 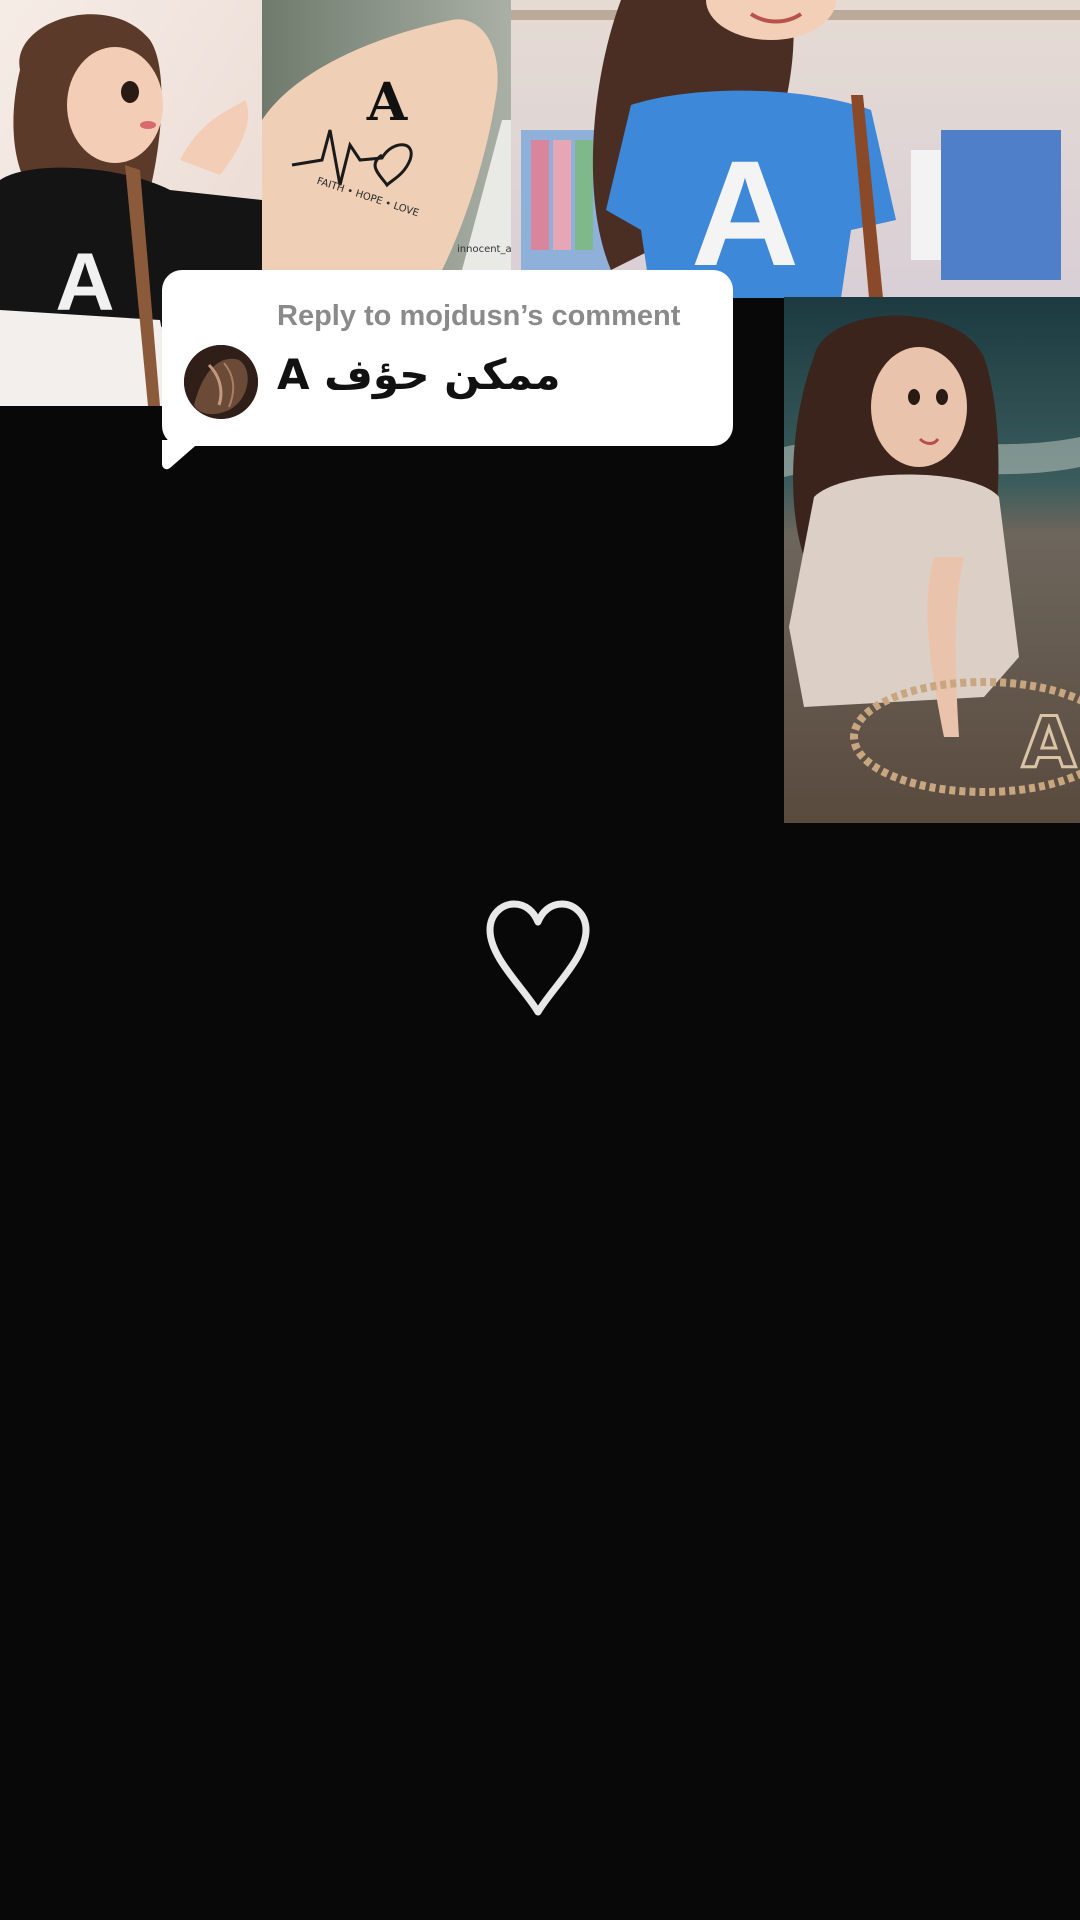 I want to click on sand-letter: A, so click(x=1049, y=743).